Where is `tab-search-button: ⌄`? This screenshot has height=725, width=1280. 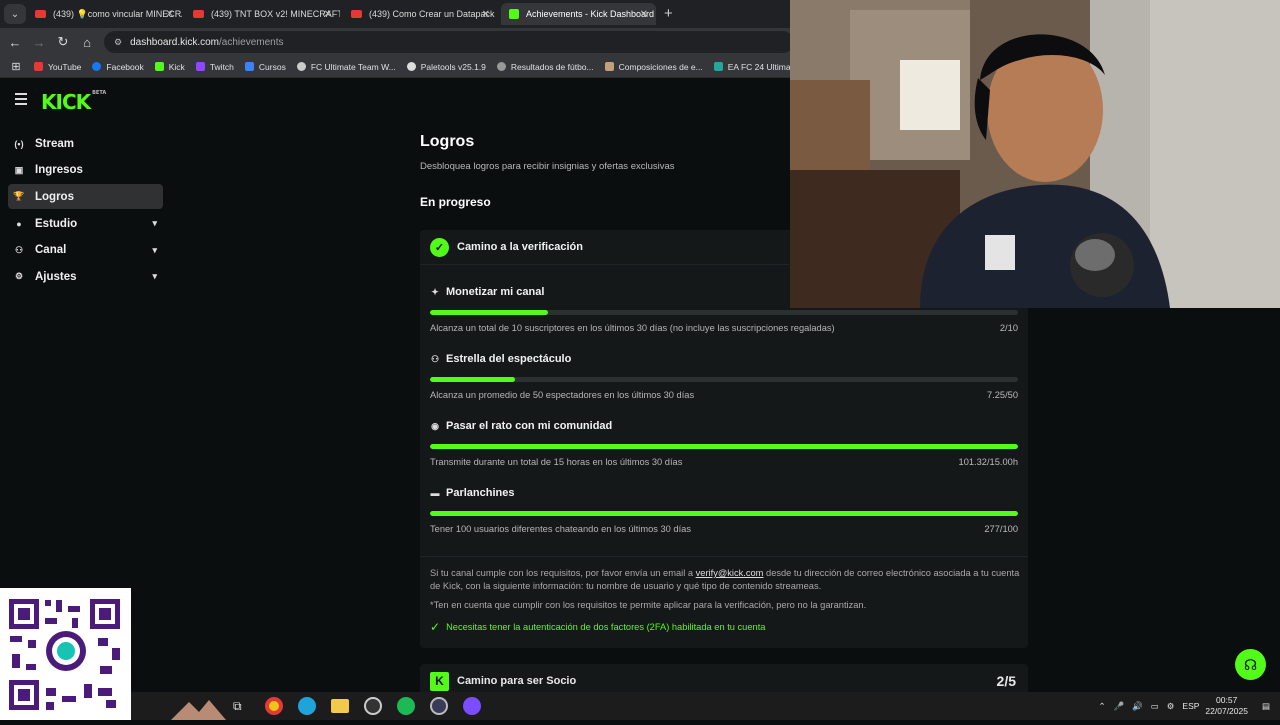
tab-search-button: ⌄ is located at coordinates (15, 14).